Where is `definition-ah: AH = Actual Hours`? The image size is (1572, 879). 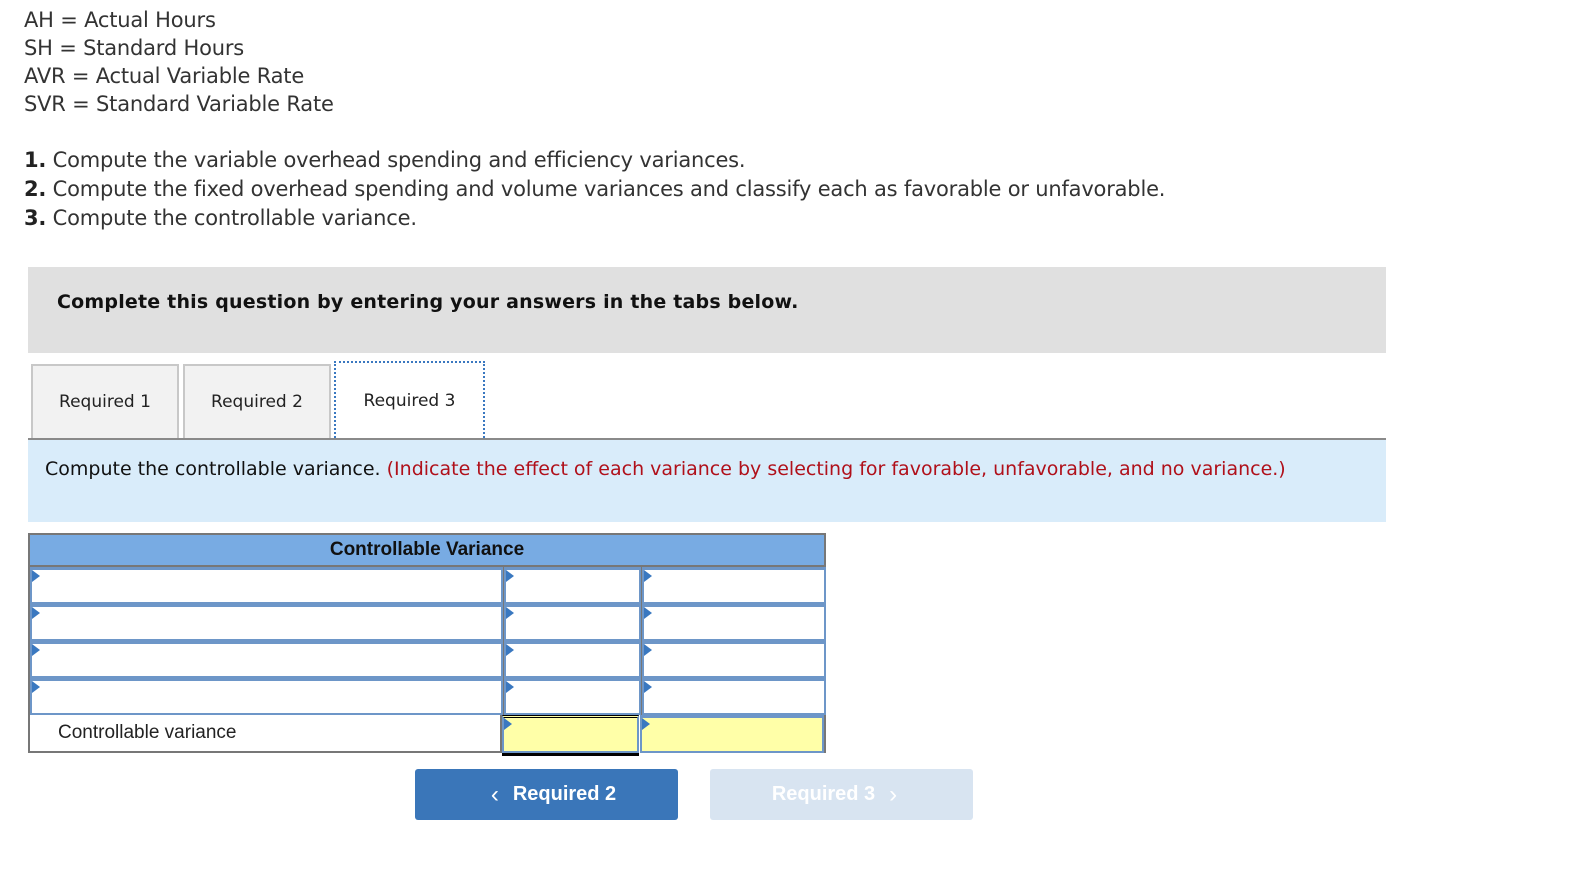
definition-ah: AH = Actual Hours is located at coordinates (120, 20).